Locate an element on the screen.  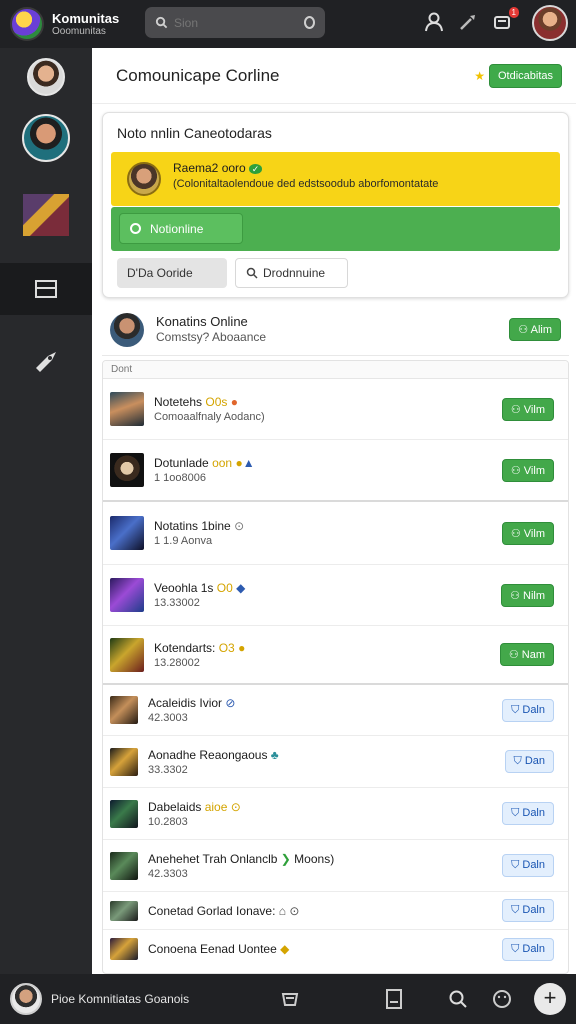
rocket-icon is located at coordinates (46, 362).